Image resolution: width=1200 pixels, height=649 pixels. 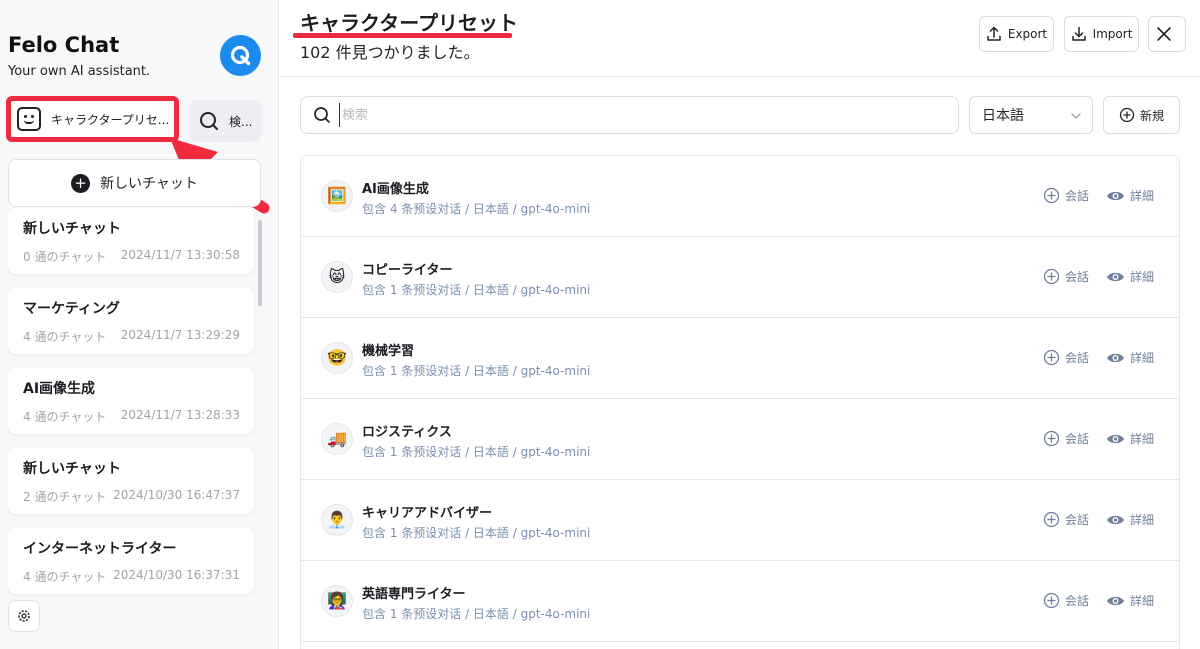 I want to click on chat-history-item: AI画像生成 4 通のチャット 2024/11/7 13:28:33, so click(x=131, y=401).